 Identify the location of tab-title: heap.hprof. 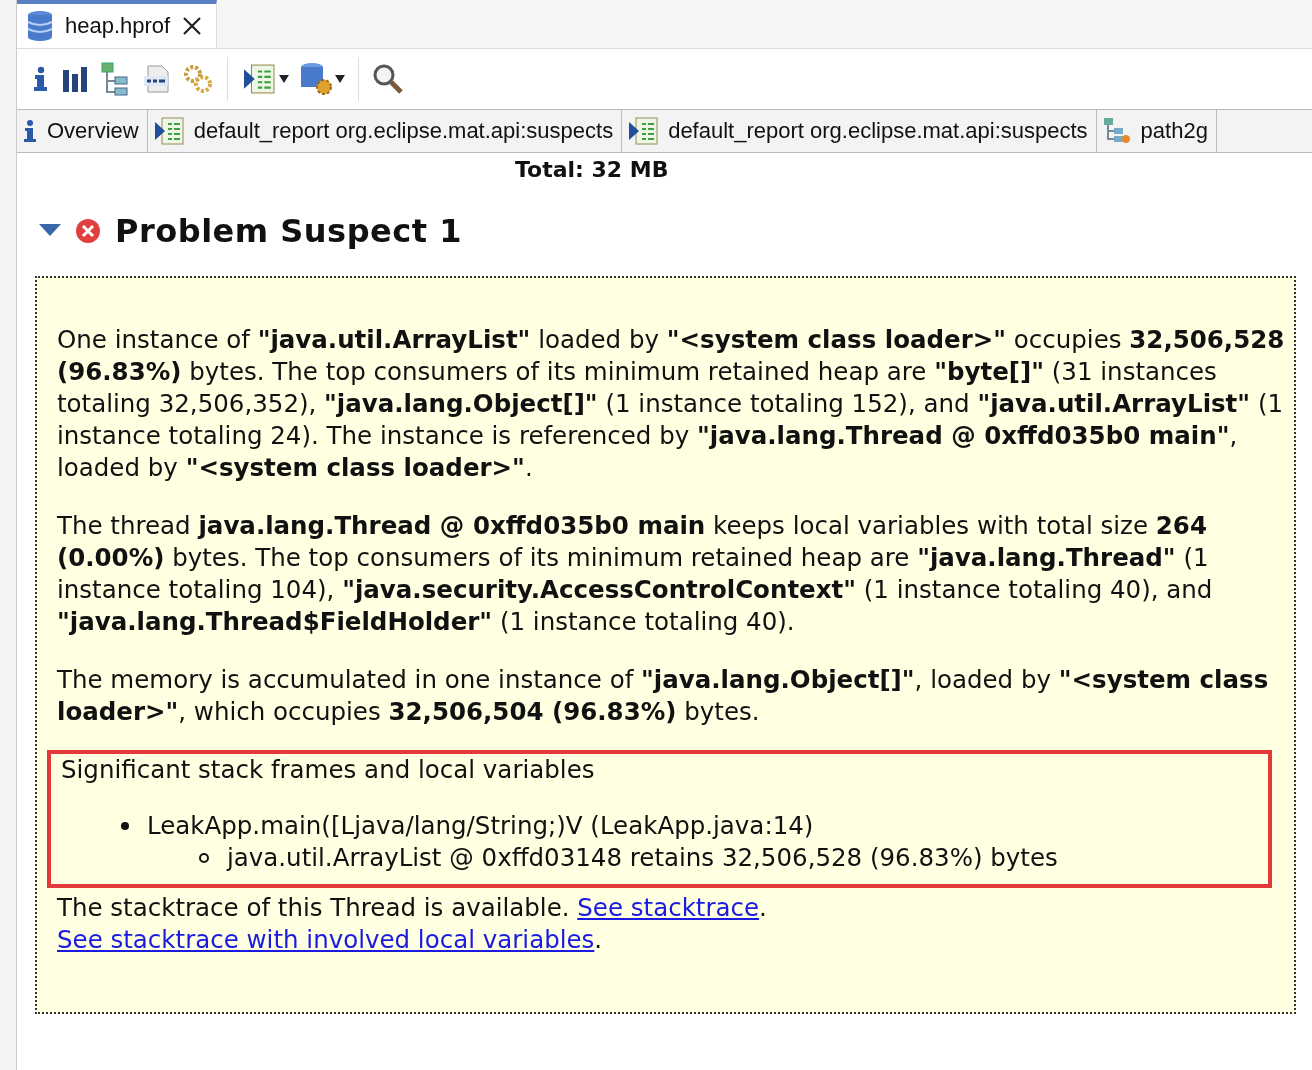
(118, 26).